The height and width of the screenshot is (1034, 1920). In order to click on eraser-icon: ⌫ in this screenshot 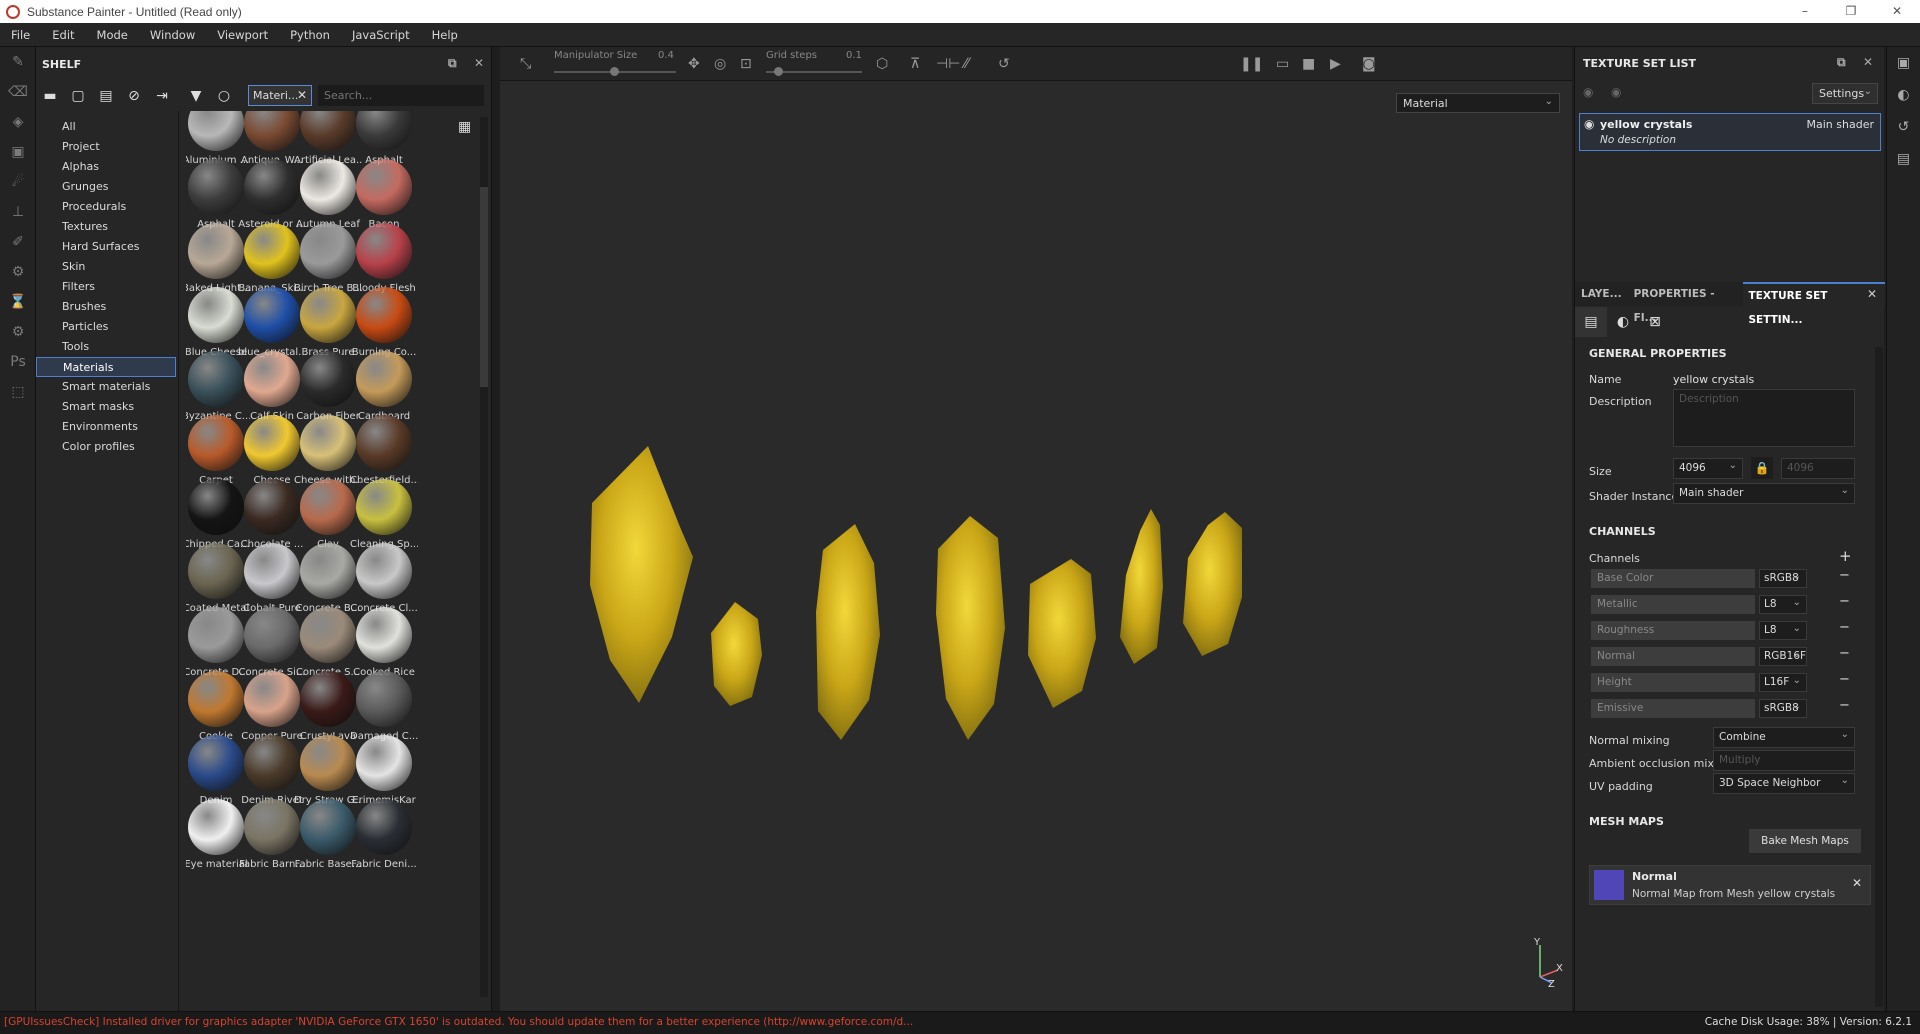, I will do `click(18, 92)`.